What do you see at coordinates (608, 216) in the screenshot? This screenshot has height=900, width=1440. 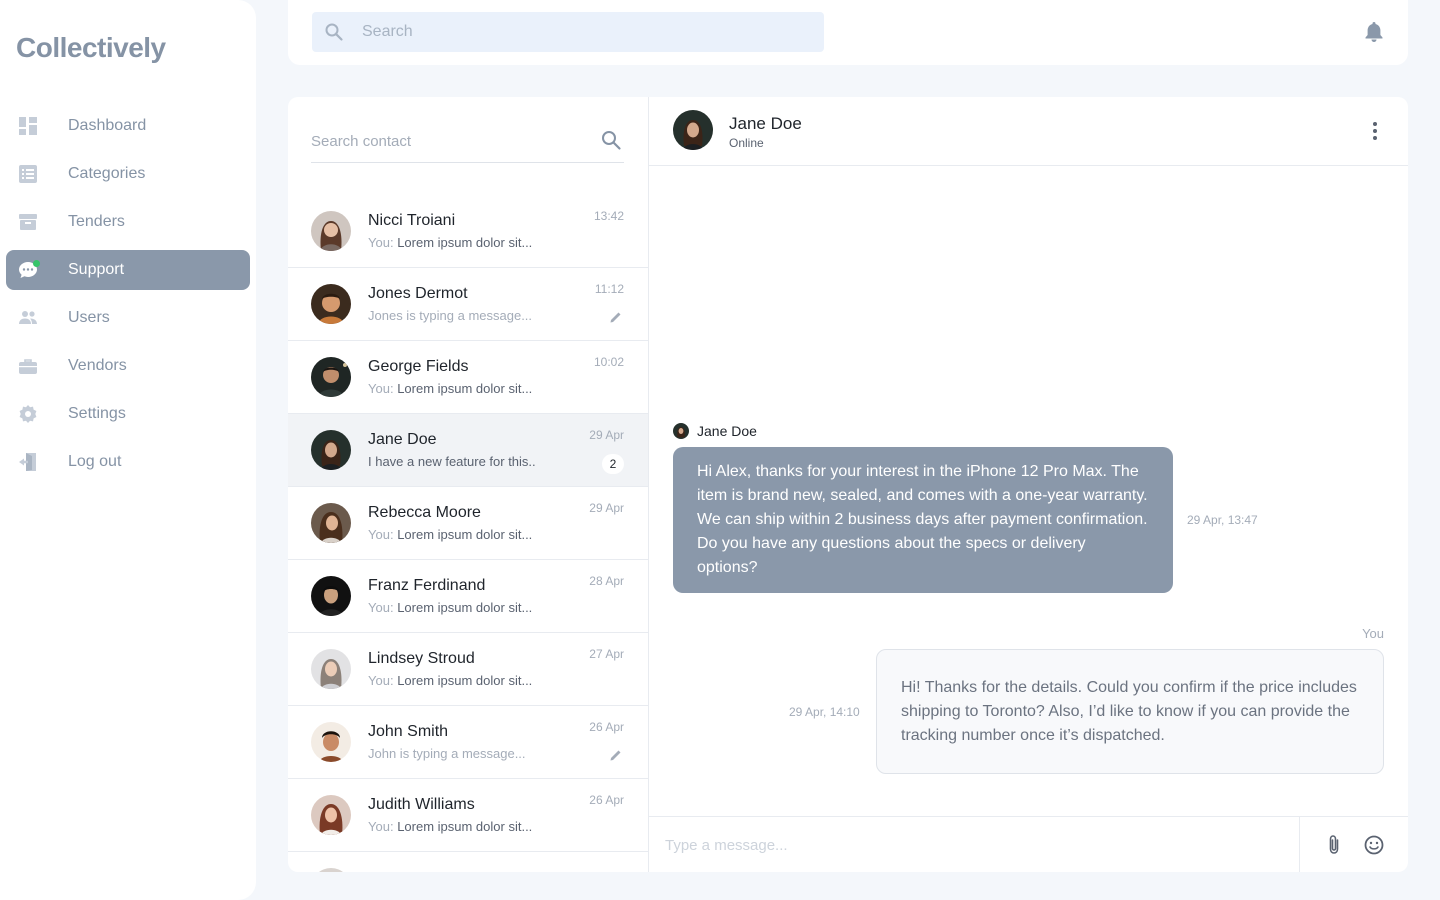 I see `contact-time: 13:42` at bounding box center [608, 216].